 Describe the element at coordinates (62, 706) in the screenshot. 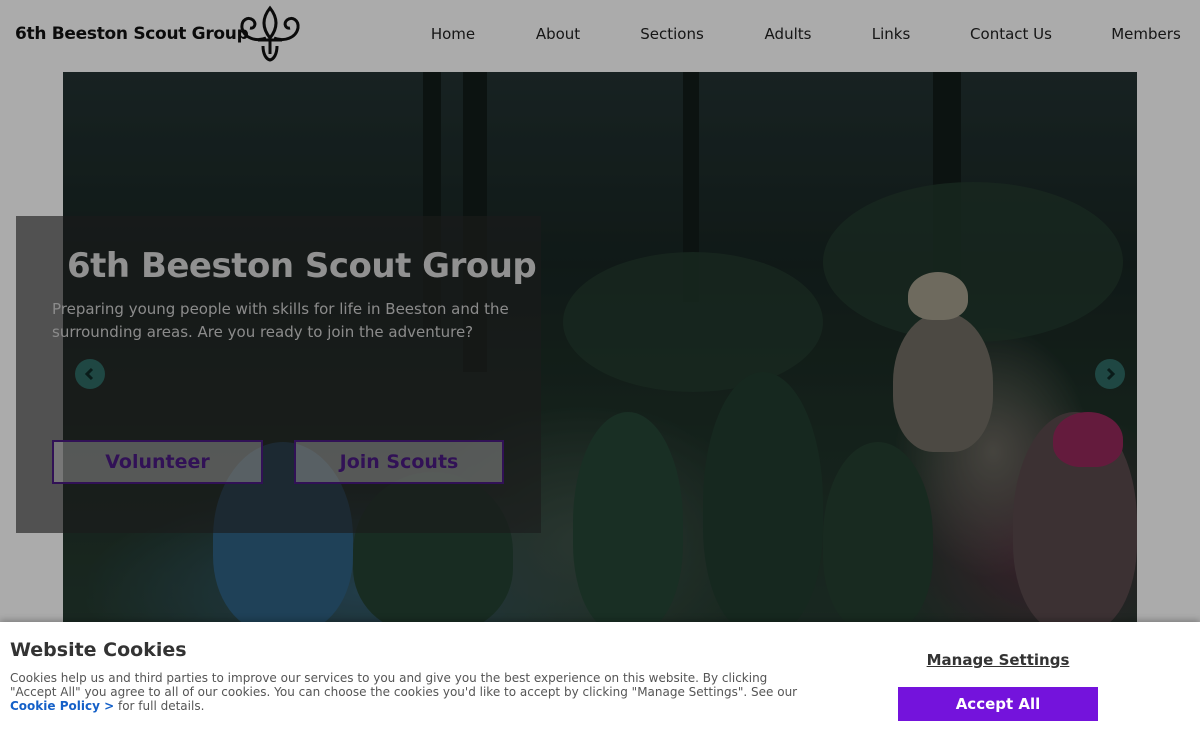

I see `cookie-policy-link: Cookie Policy >` at that location.